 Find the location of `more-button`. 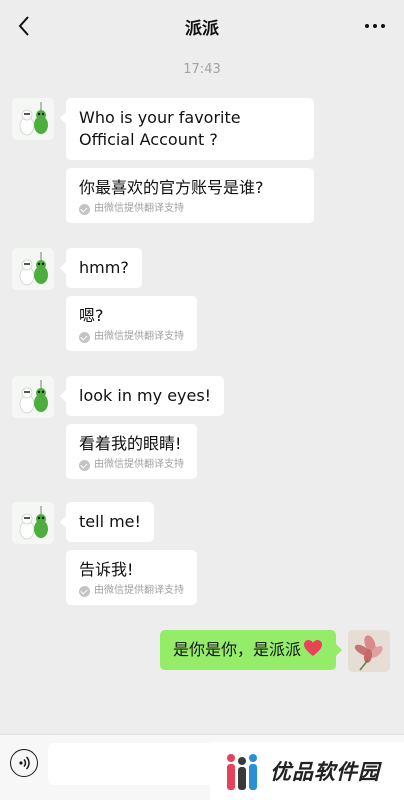

more-button is located at coordinates (375, 26).